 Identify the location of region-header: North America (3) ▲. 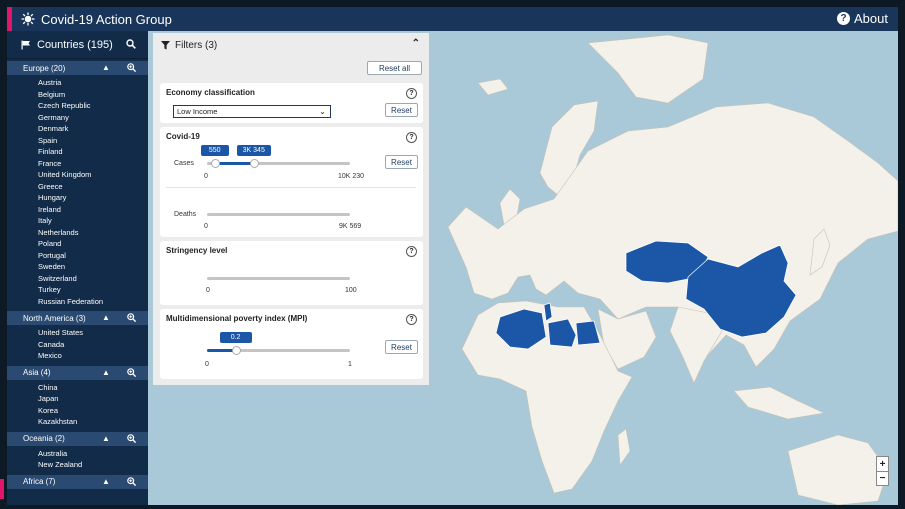
(77, 318).